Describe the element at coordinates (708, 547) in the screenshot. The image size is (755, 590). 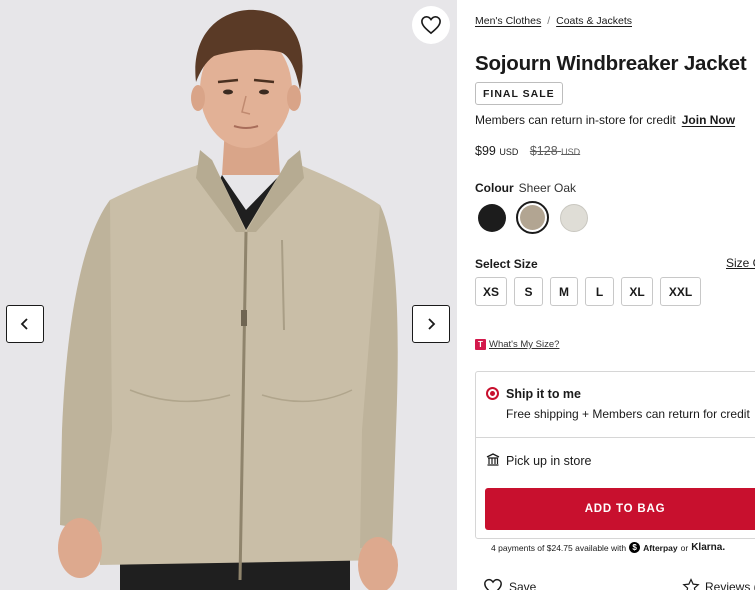
I see `klarna-label: Klarna.` at that location.